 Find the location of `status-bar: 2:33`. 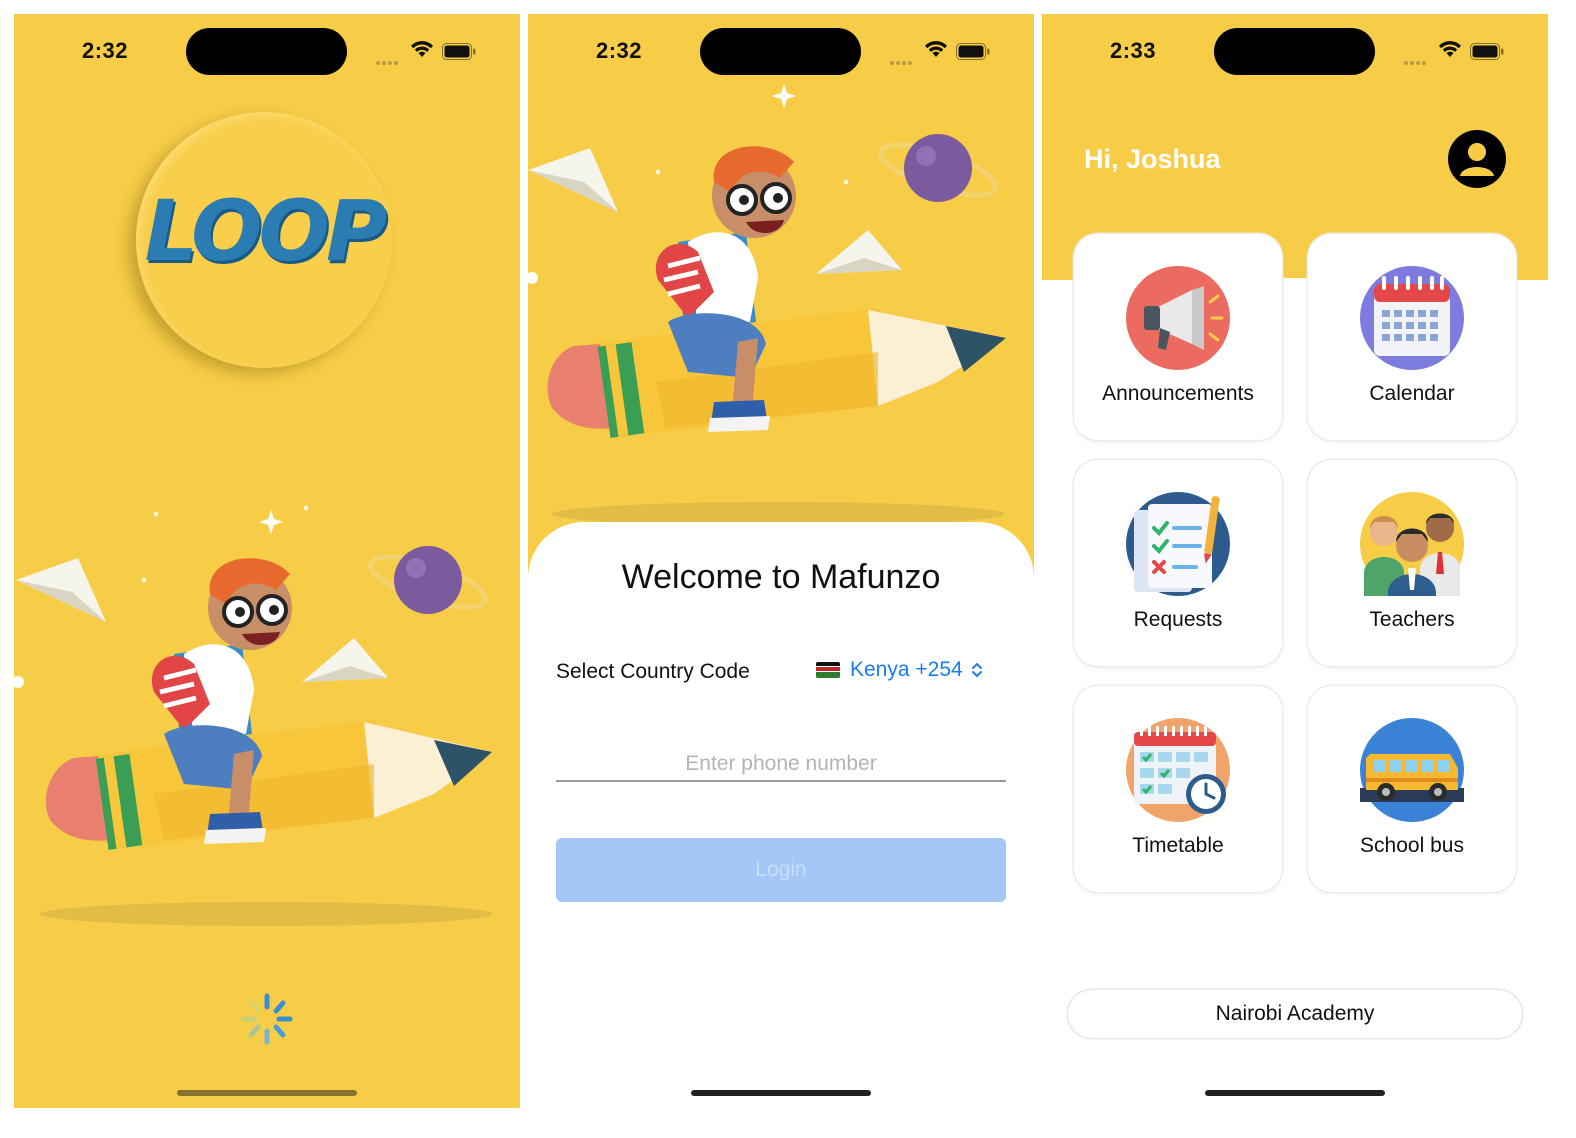

status-bar: 2:33 is located at coordinates (1295, 49).